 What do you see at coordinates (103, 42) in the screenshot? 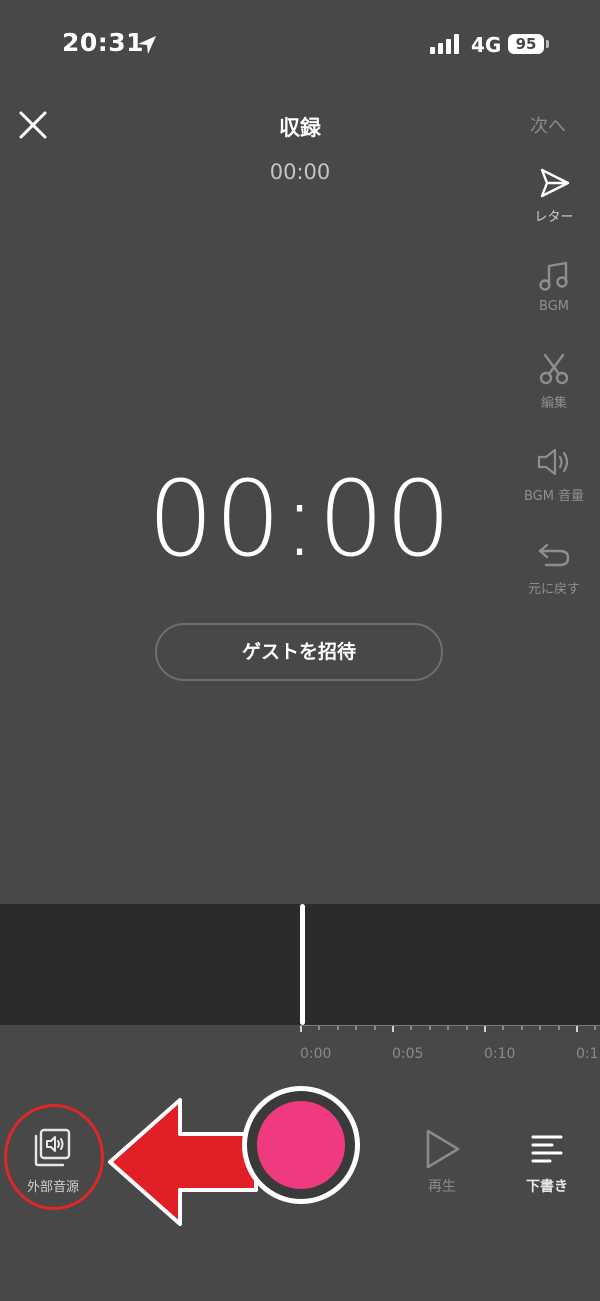
I see `status-time: 20:31` at bounding box center [103, 42].